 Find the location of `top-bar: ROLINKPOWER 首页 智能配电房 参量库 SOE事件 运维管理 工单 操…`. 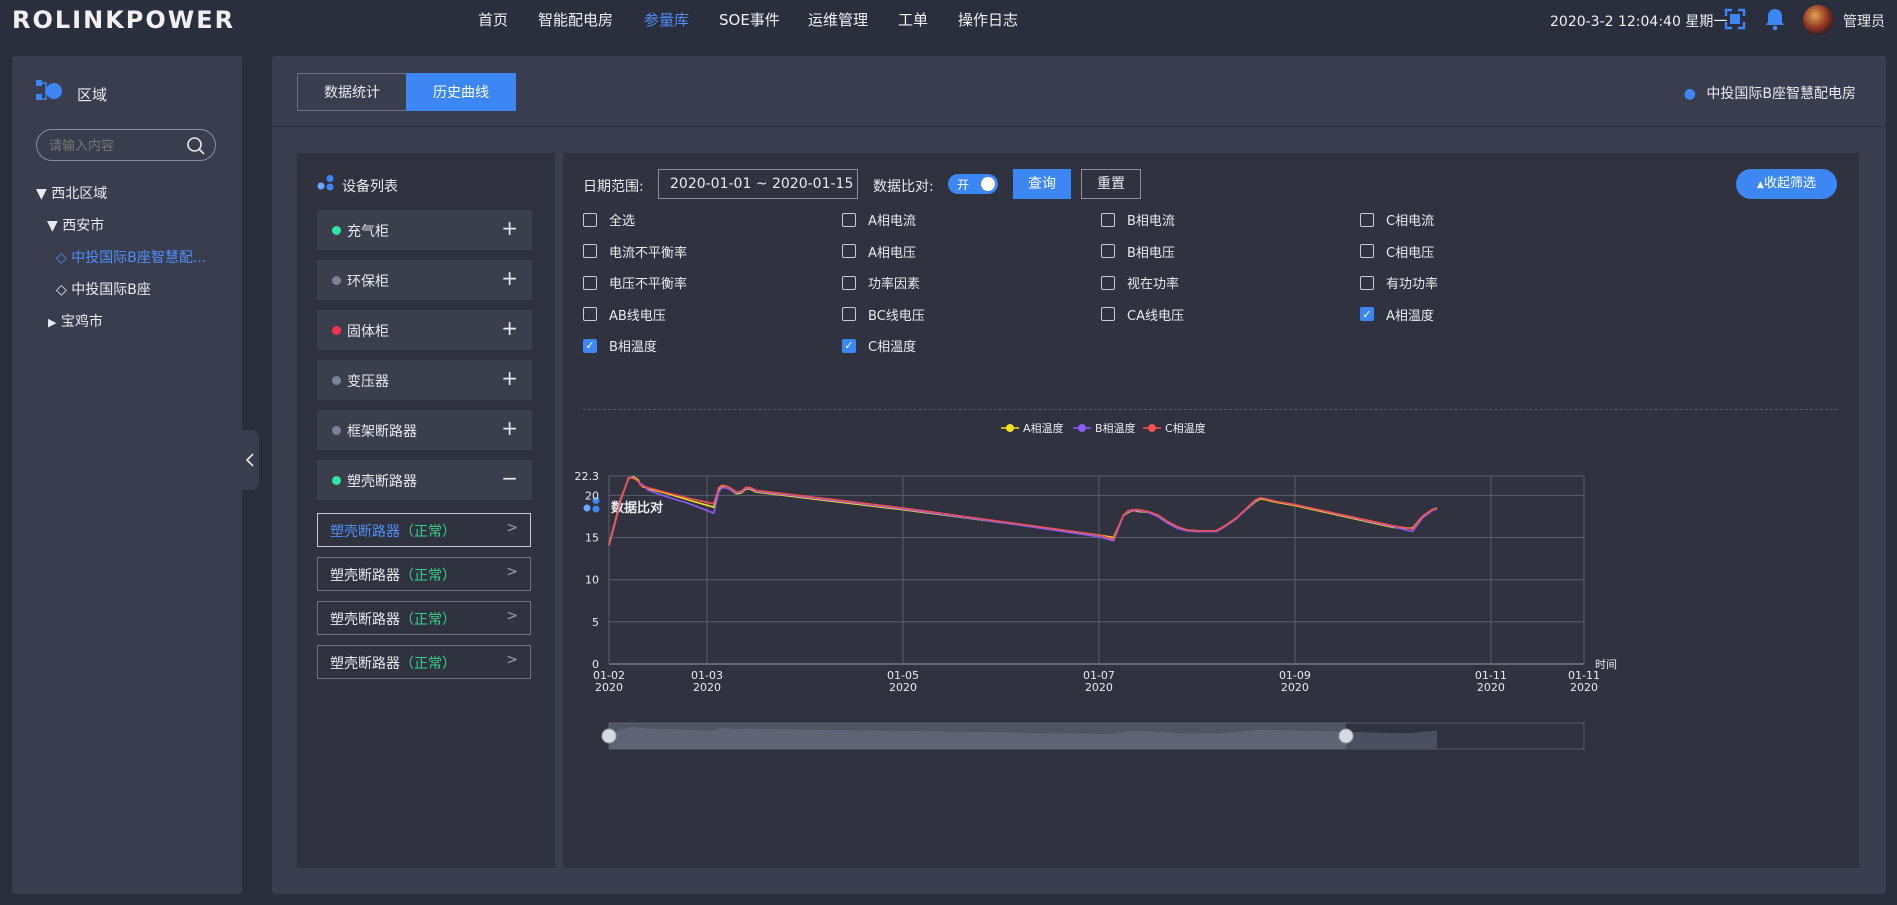

top-bar: ROLINKPOWER 首页 智能配电房 参量库 SOE事件 运维管理 工单 操… is located at coordinates (948, 20).